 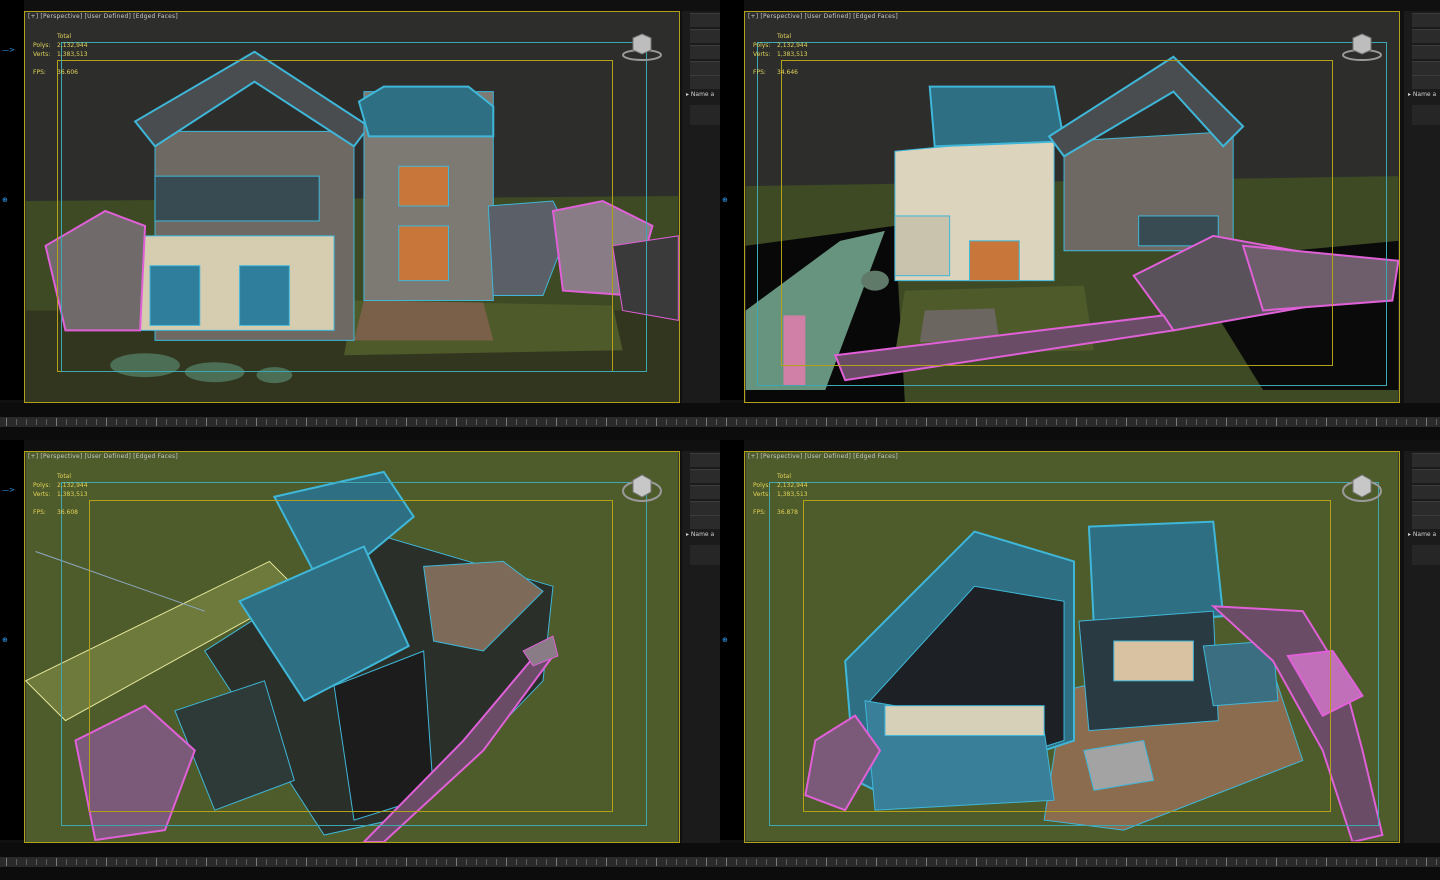 What do you see at coordinates (792, 45) in the screenshot?
I see `polys-value: 2,132,944` at bounding box center [792, 45].